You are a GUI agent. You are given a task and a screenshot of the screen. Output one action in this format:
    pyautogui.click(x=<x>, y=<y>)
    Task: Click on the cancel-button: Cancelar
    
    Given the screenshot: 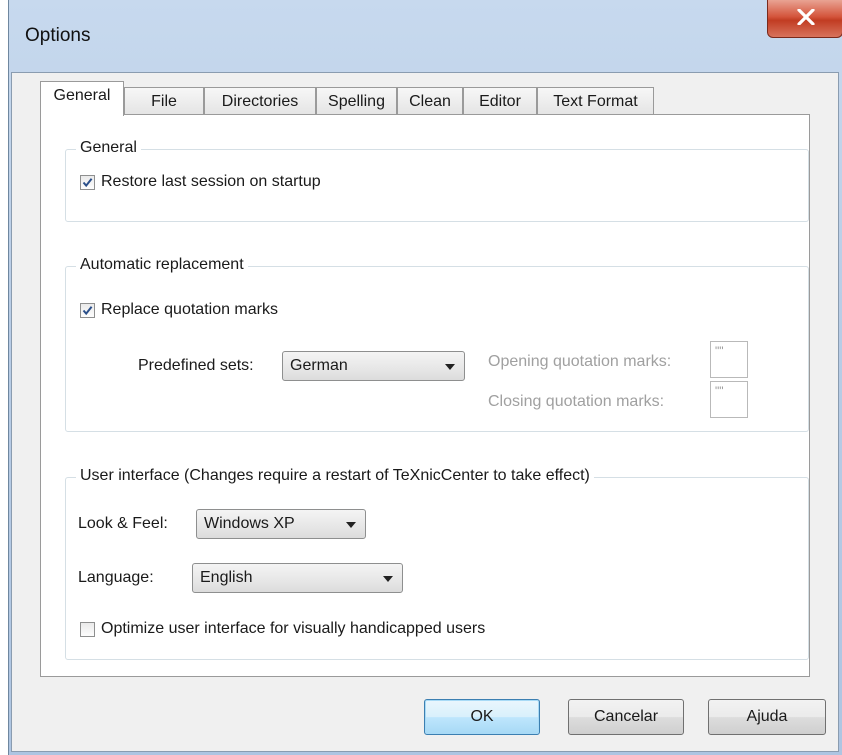 What is the action you would take?
    pyautogui.click(x=626, y=717)
    